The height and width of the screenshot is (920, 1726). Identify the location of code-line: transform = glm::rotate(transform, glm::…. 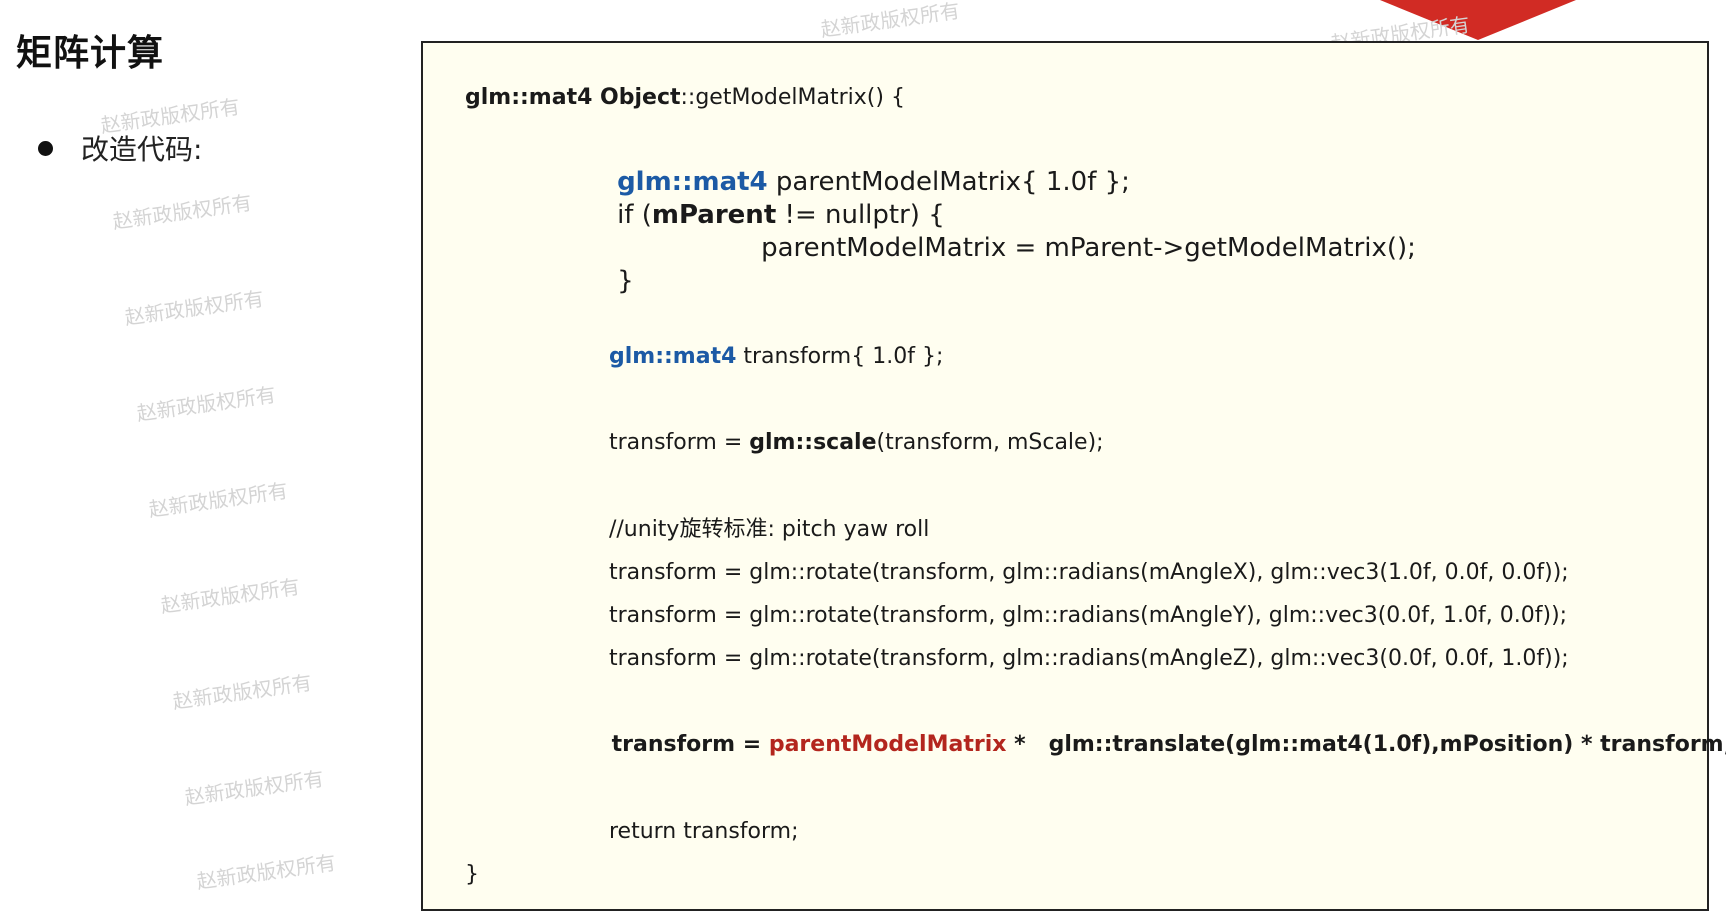
(1075, 659).